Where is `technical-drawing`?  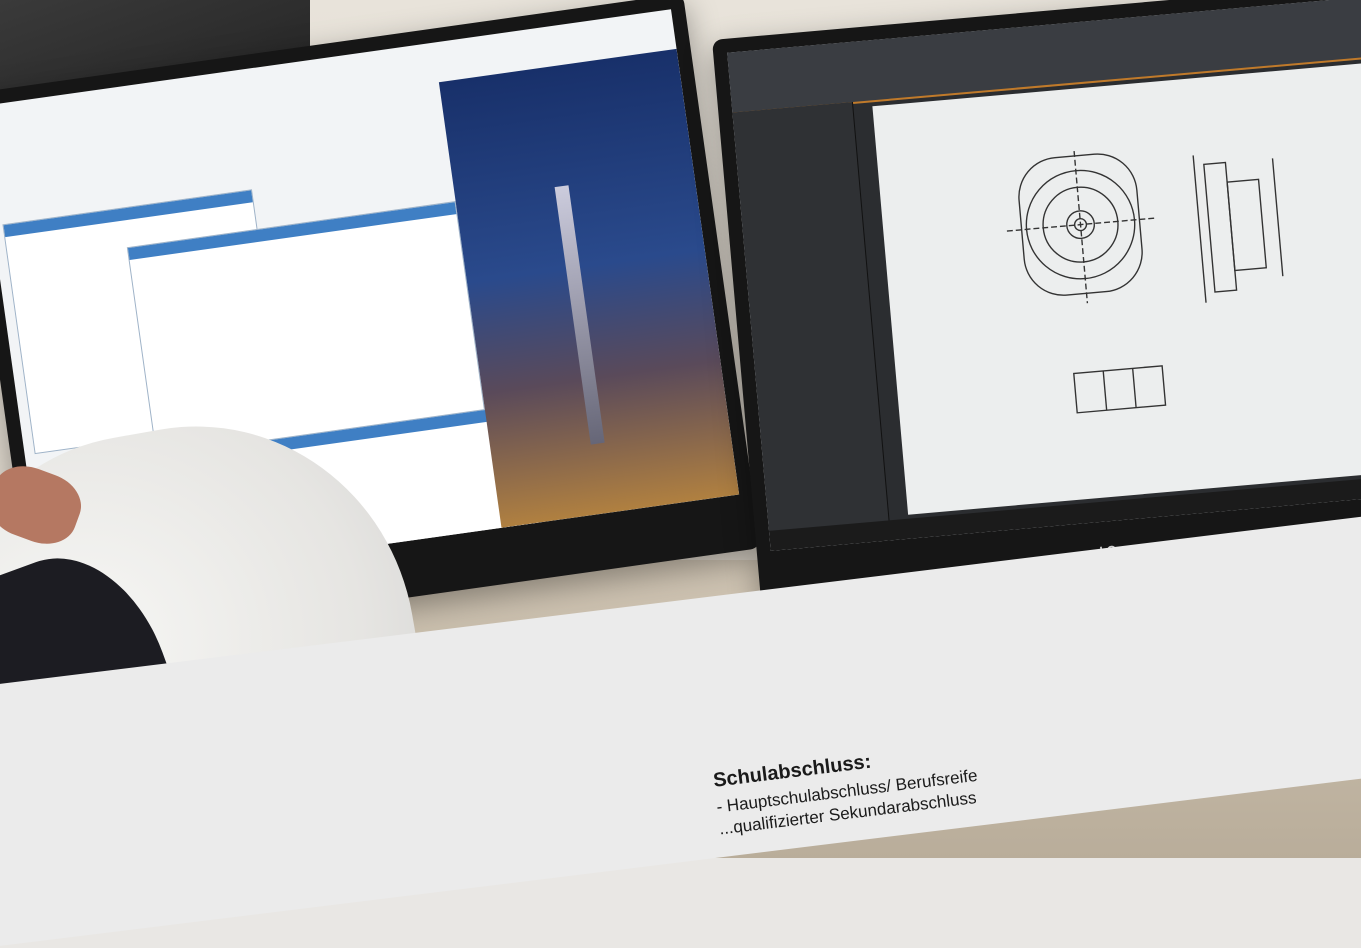
technical-drawing is located at coordinates (1145, 282).